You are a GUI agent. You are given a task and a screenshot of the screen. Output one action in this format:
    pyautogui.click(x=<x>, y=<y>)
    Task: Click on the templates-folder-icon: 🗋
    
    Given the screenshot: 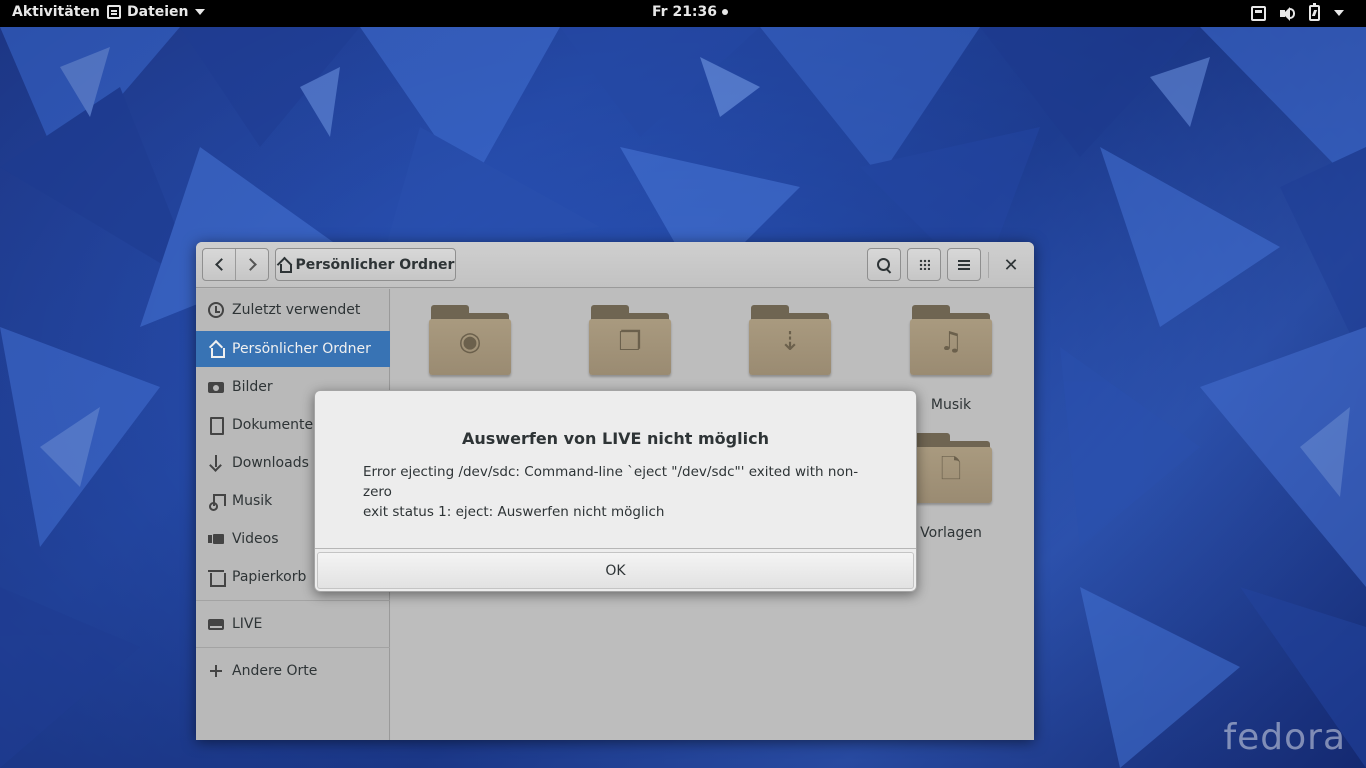 What is the action you would take?
    pyautogui.click(x=951, y=469)
    